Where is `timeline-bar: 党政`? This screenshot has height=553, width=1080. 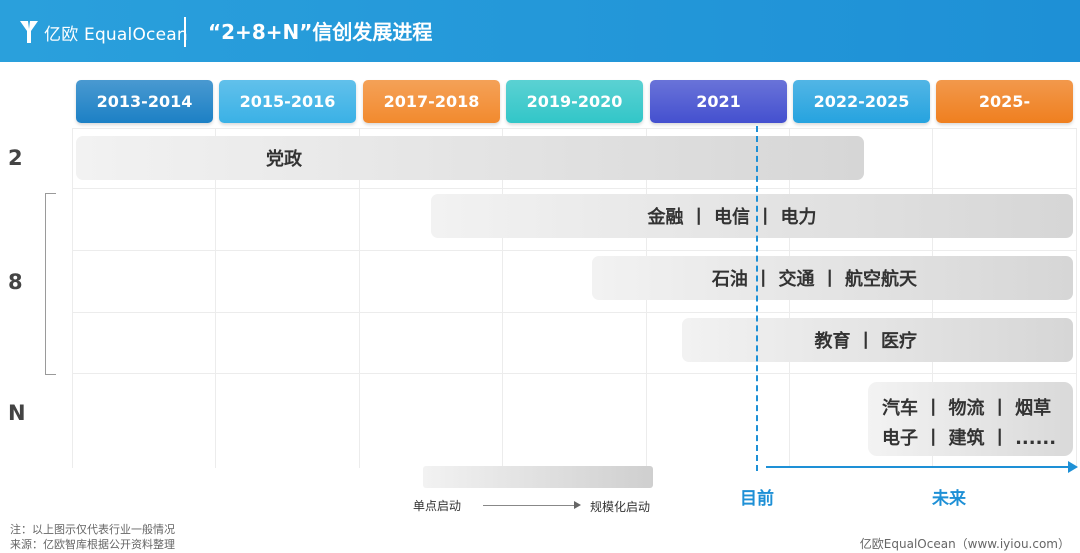 timeline-bar: 党政 is located at coordinates (470, 158).